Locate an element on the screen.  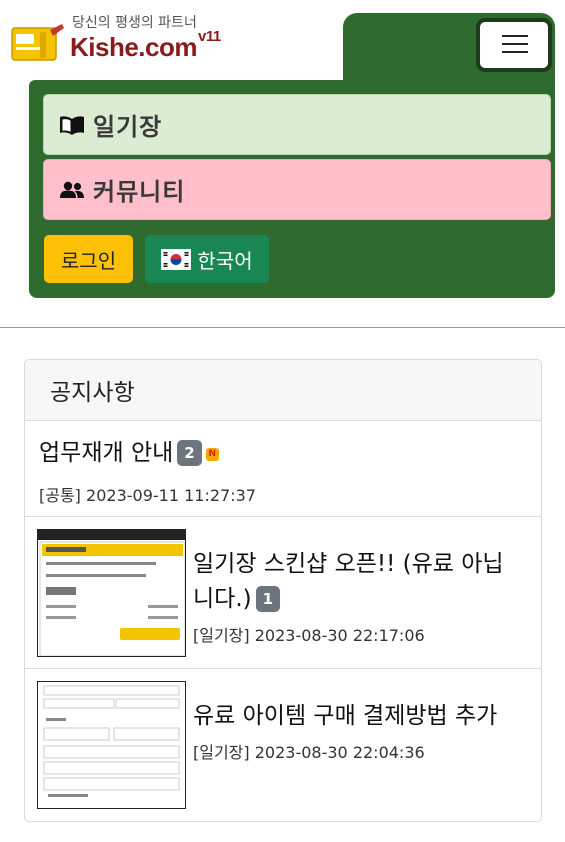
notice-category: [공통] is located at coordinates (60, 495).